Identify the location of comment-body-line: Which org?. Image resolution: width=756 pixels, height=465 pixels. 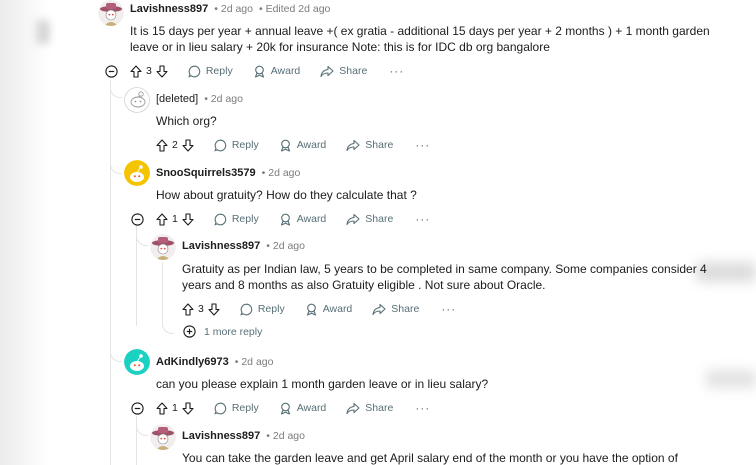
(186, 121).